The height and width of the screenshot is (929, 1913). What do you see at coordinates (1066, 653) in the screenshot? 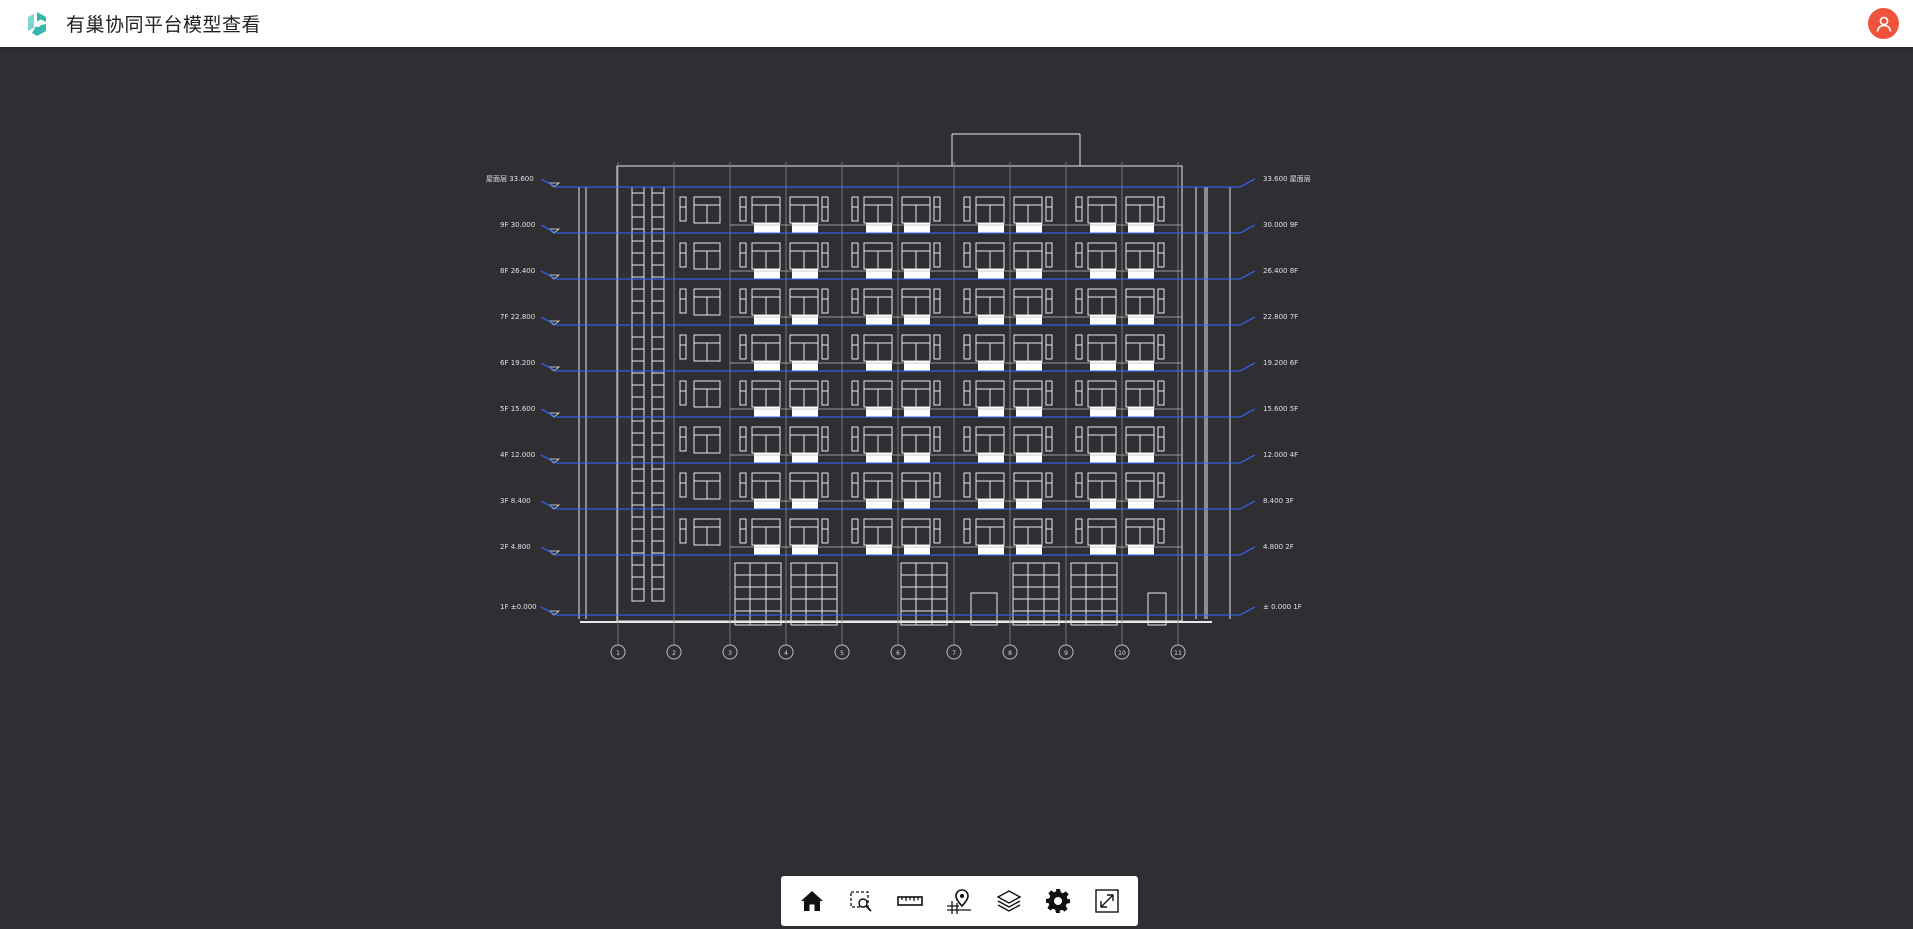
I see `grid-axis-label: 9` at bounding box center [1066, 653].